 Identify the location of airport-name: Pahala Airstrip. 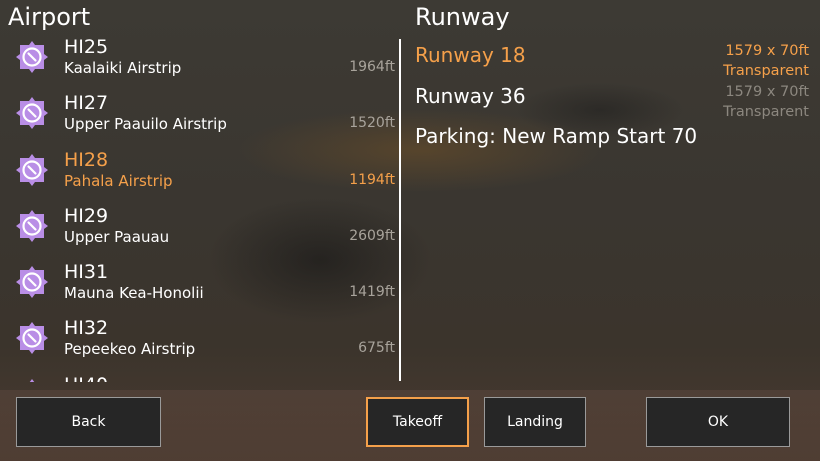
(118, 180).